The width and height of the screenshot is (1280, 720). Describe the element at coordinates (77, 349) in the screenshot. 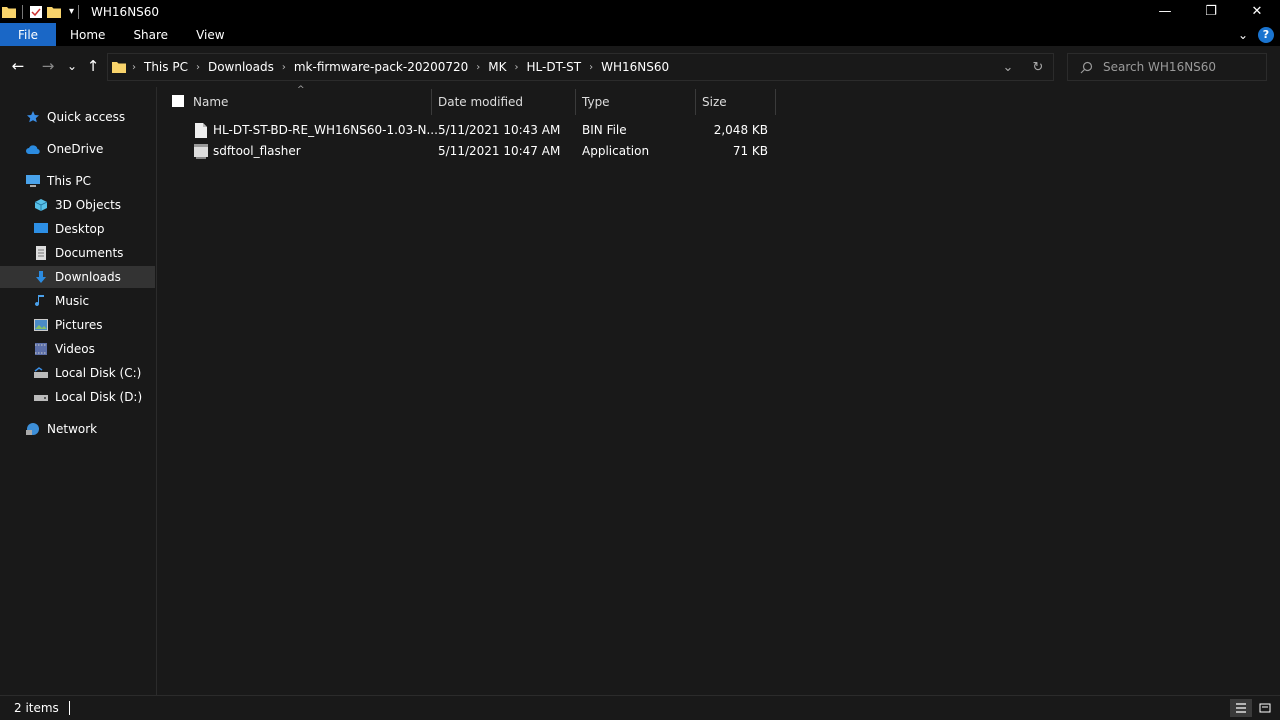

I see `sidebar-item-videos: Videos` at that location.